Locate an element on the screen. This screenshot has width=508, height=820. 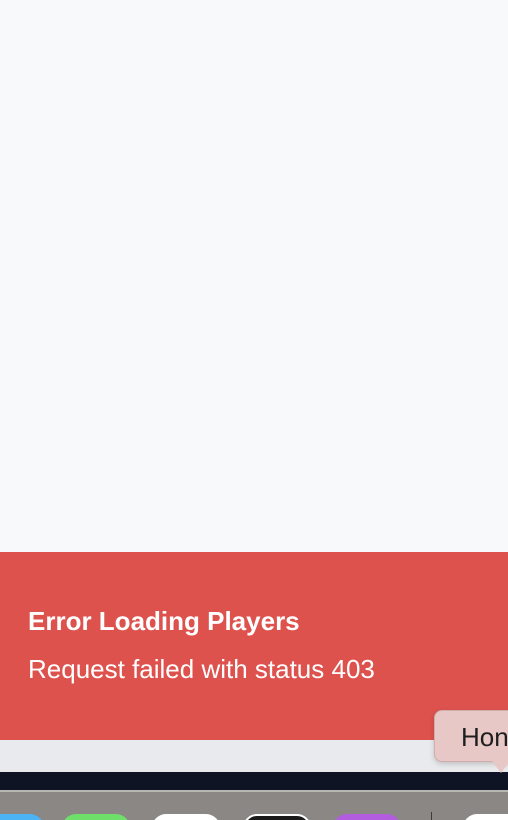
terminal-icon is located at coordinates (277, 817).